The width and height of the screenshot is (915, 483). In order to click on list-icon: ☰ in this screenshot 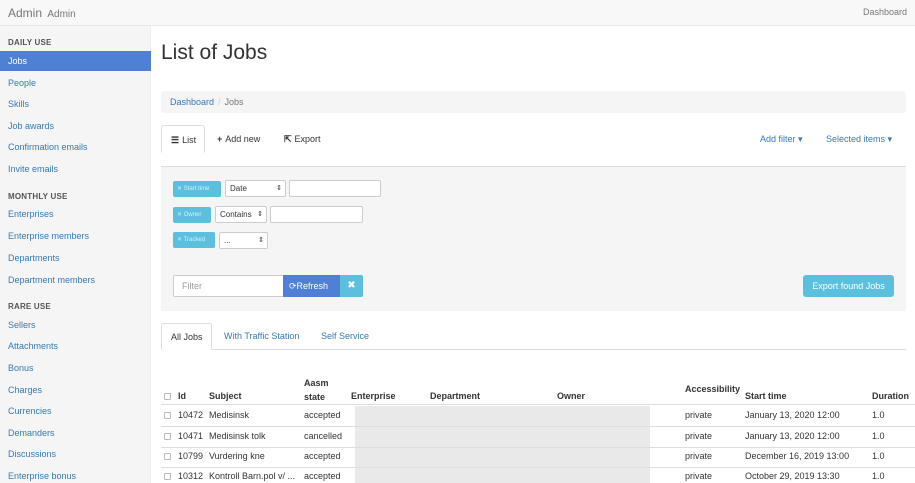, I will do `click(175, 140)`.